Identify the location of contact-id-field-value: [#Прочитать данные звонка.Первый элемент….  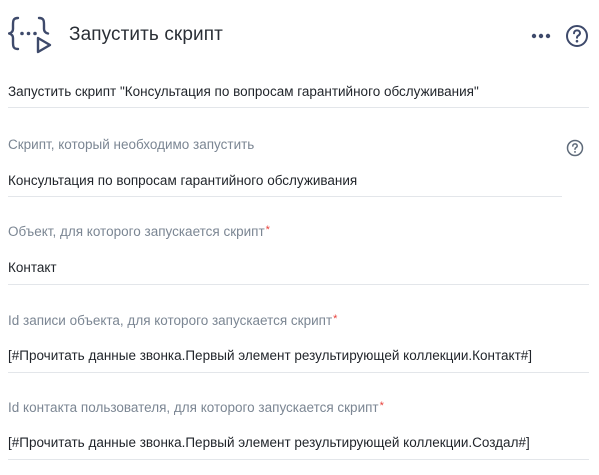
(269, 442).